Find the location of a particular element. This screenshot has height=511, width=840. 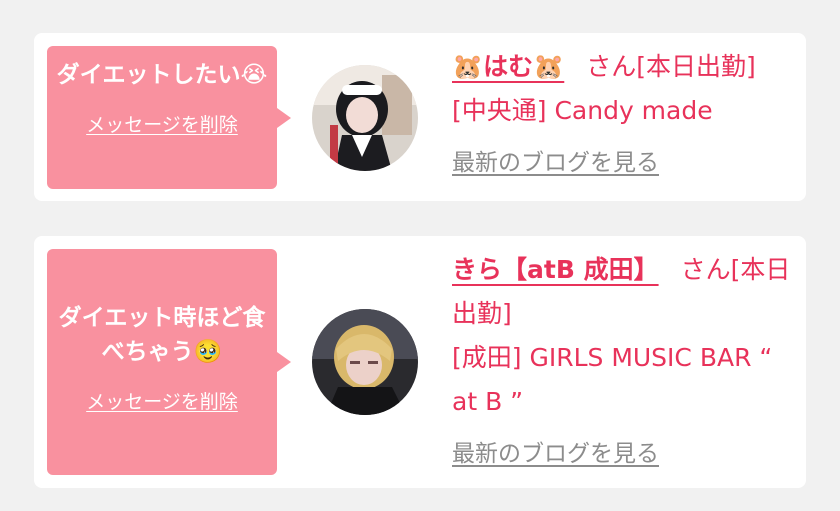

name-line: きら【atB 成田】 さん[本日出勤] is located at coordinates (622, 292).